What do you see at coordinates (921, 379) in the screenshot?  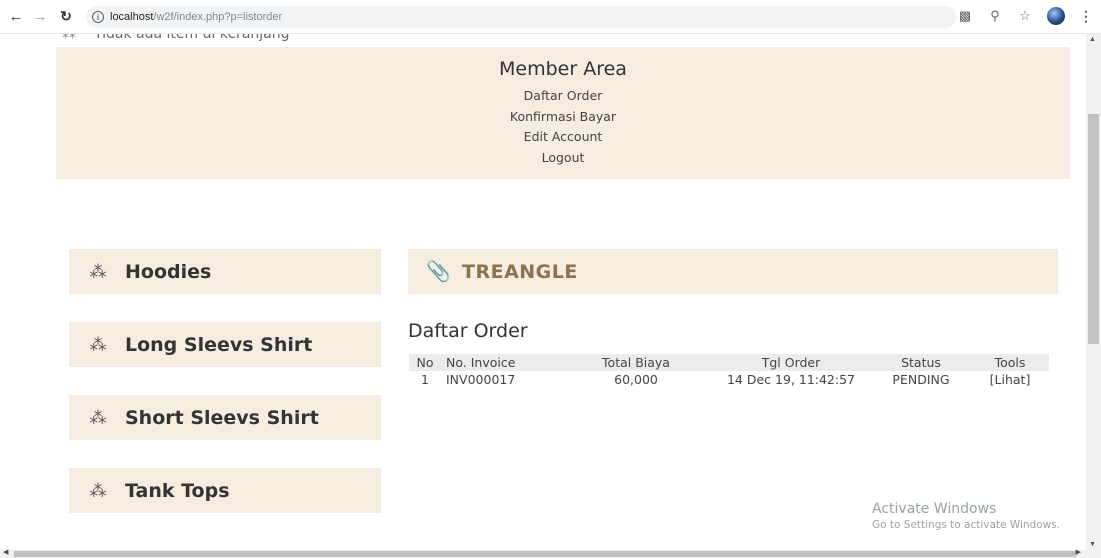 I see `status-badge: PENDING` at bounding box center [921, 379].